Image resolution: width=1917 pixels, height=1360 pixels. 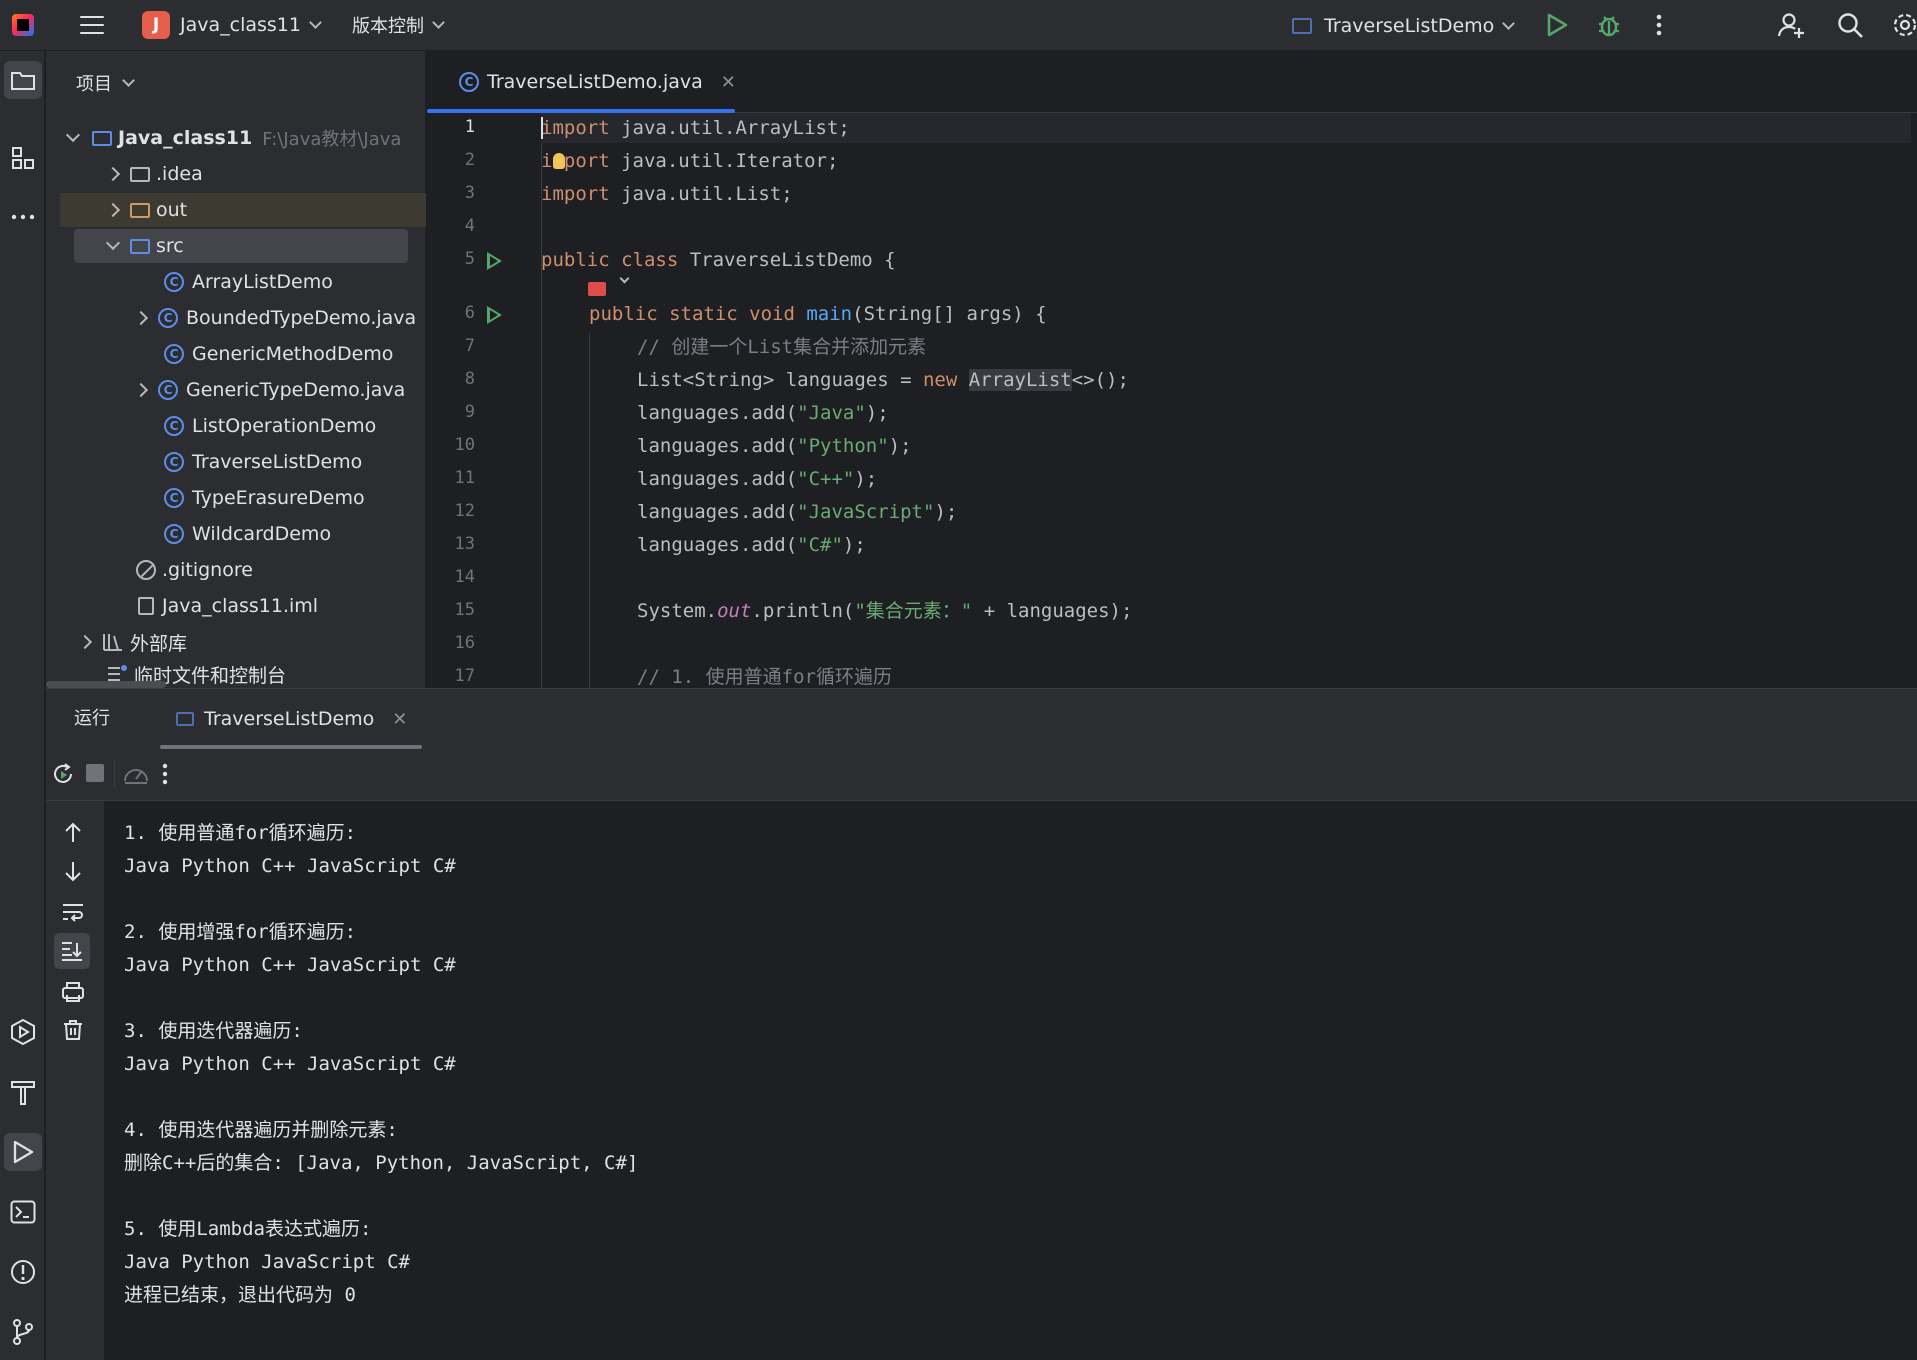 I want to click on git-branch-icon, so click(x=23, y=1332).